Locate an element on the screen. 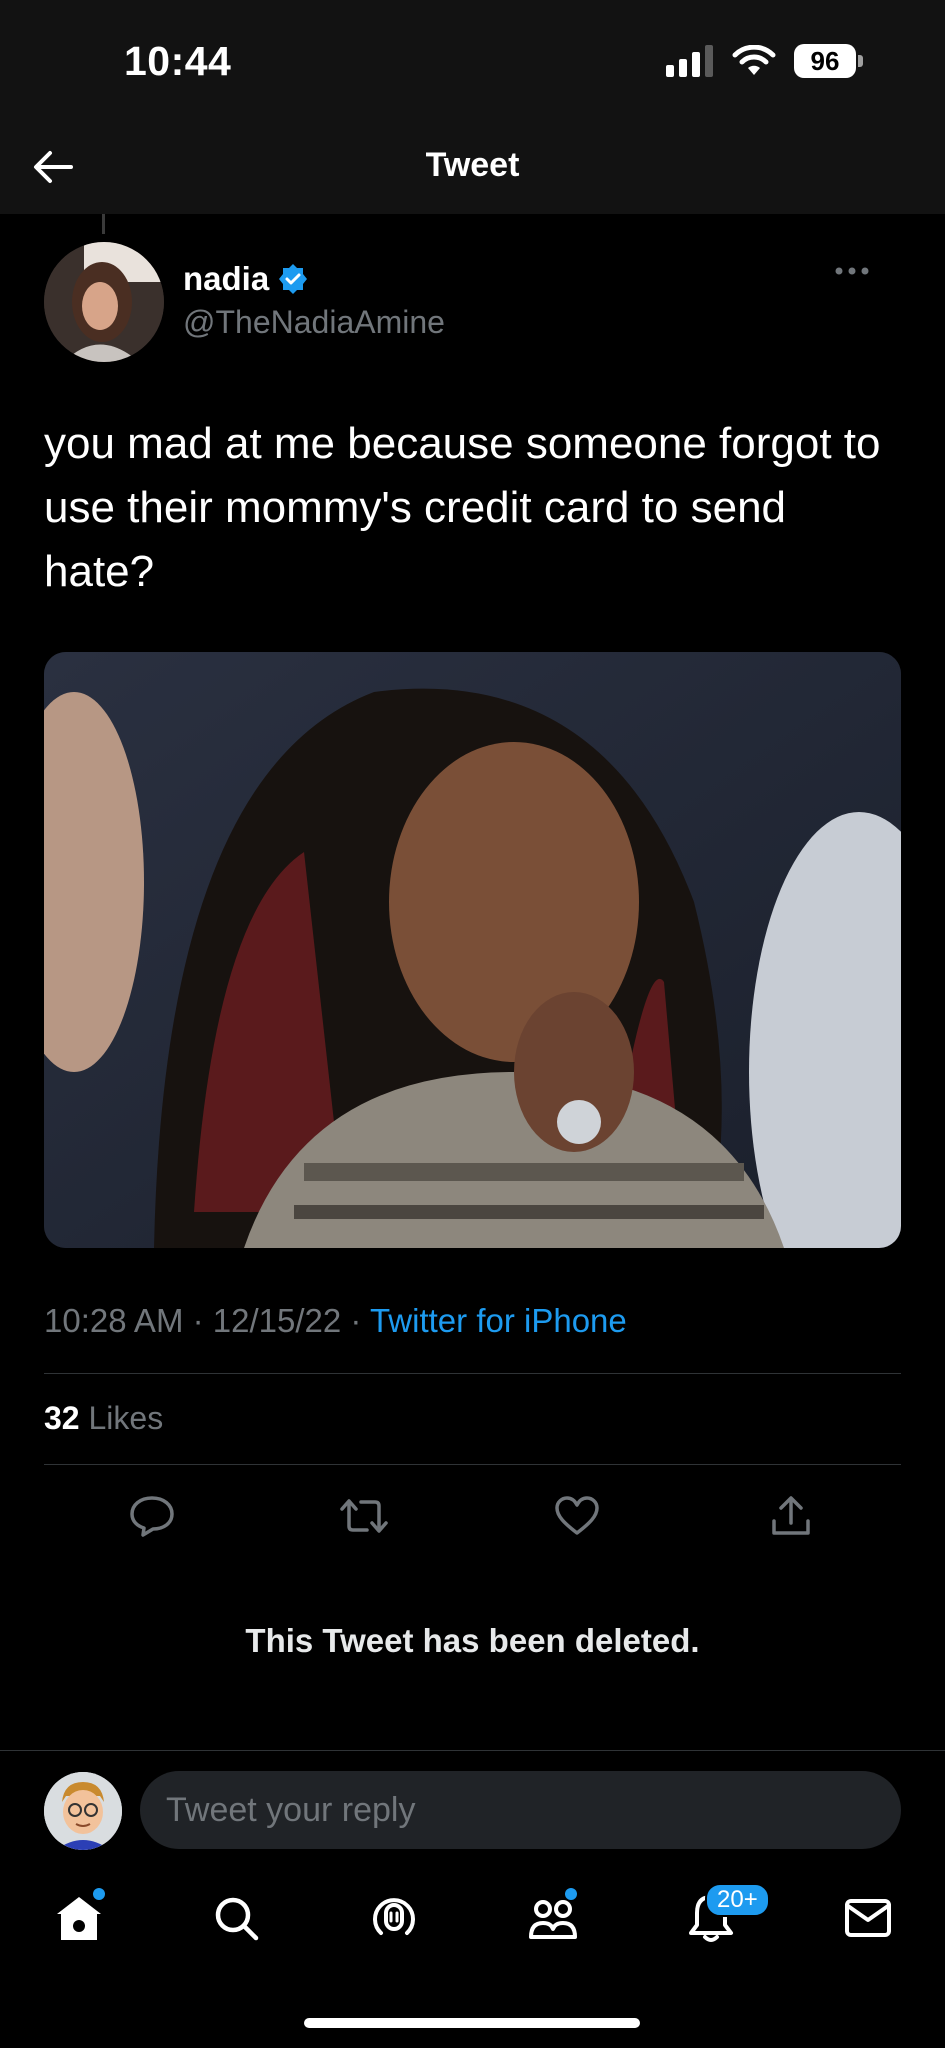  spaces-icon is located at coordinates (394, 1916).